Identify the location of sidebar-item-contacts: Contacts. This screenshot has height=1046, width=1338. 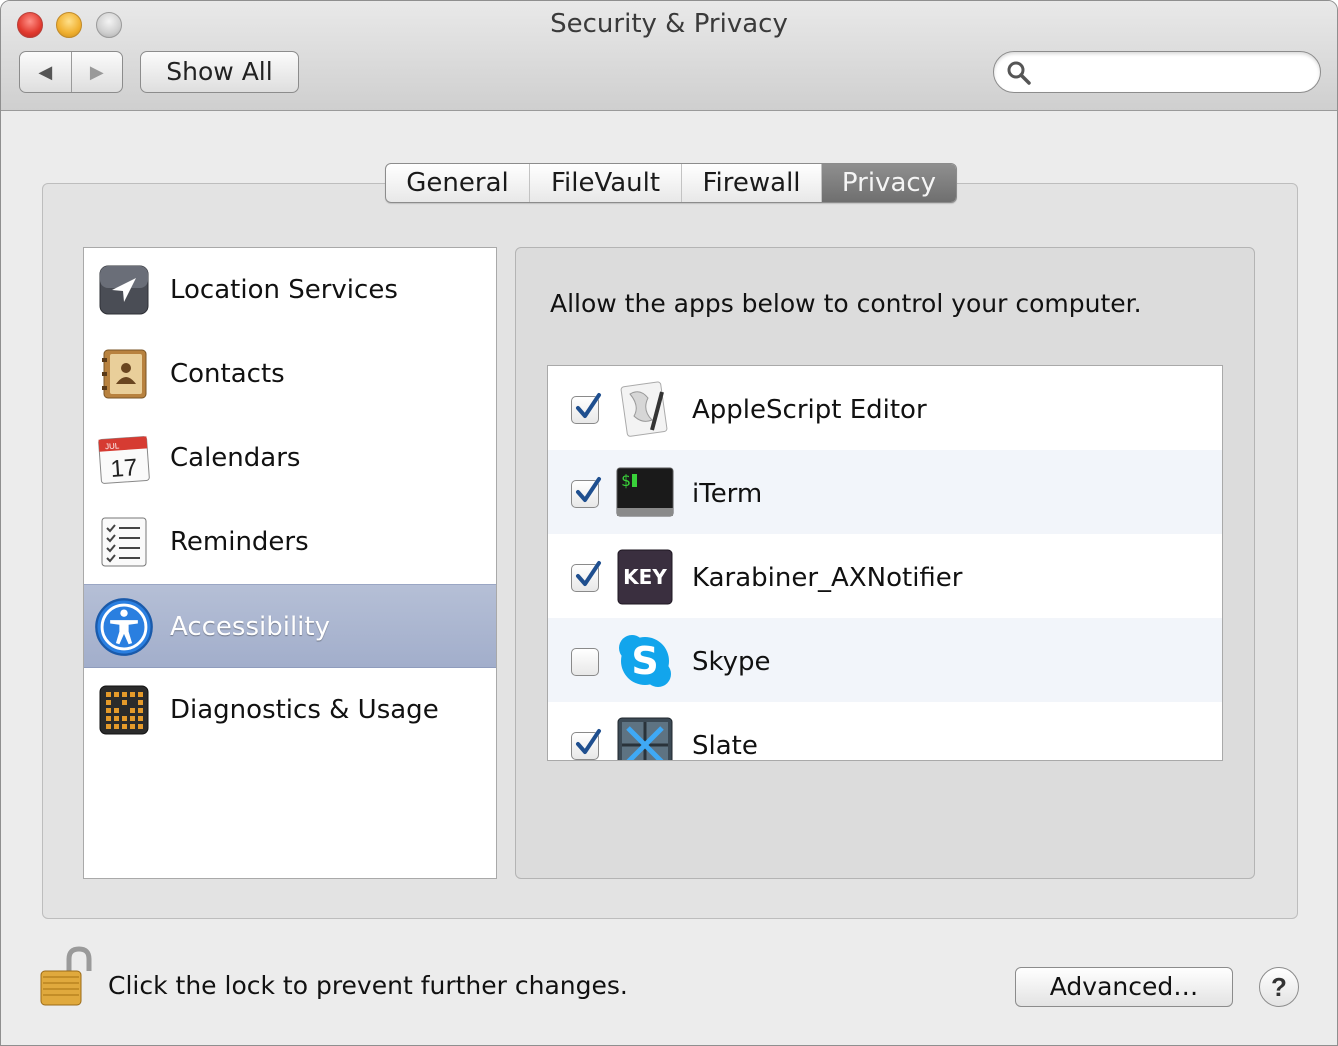
(290, 374).